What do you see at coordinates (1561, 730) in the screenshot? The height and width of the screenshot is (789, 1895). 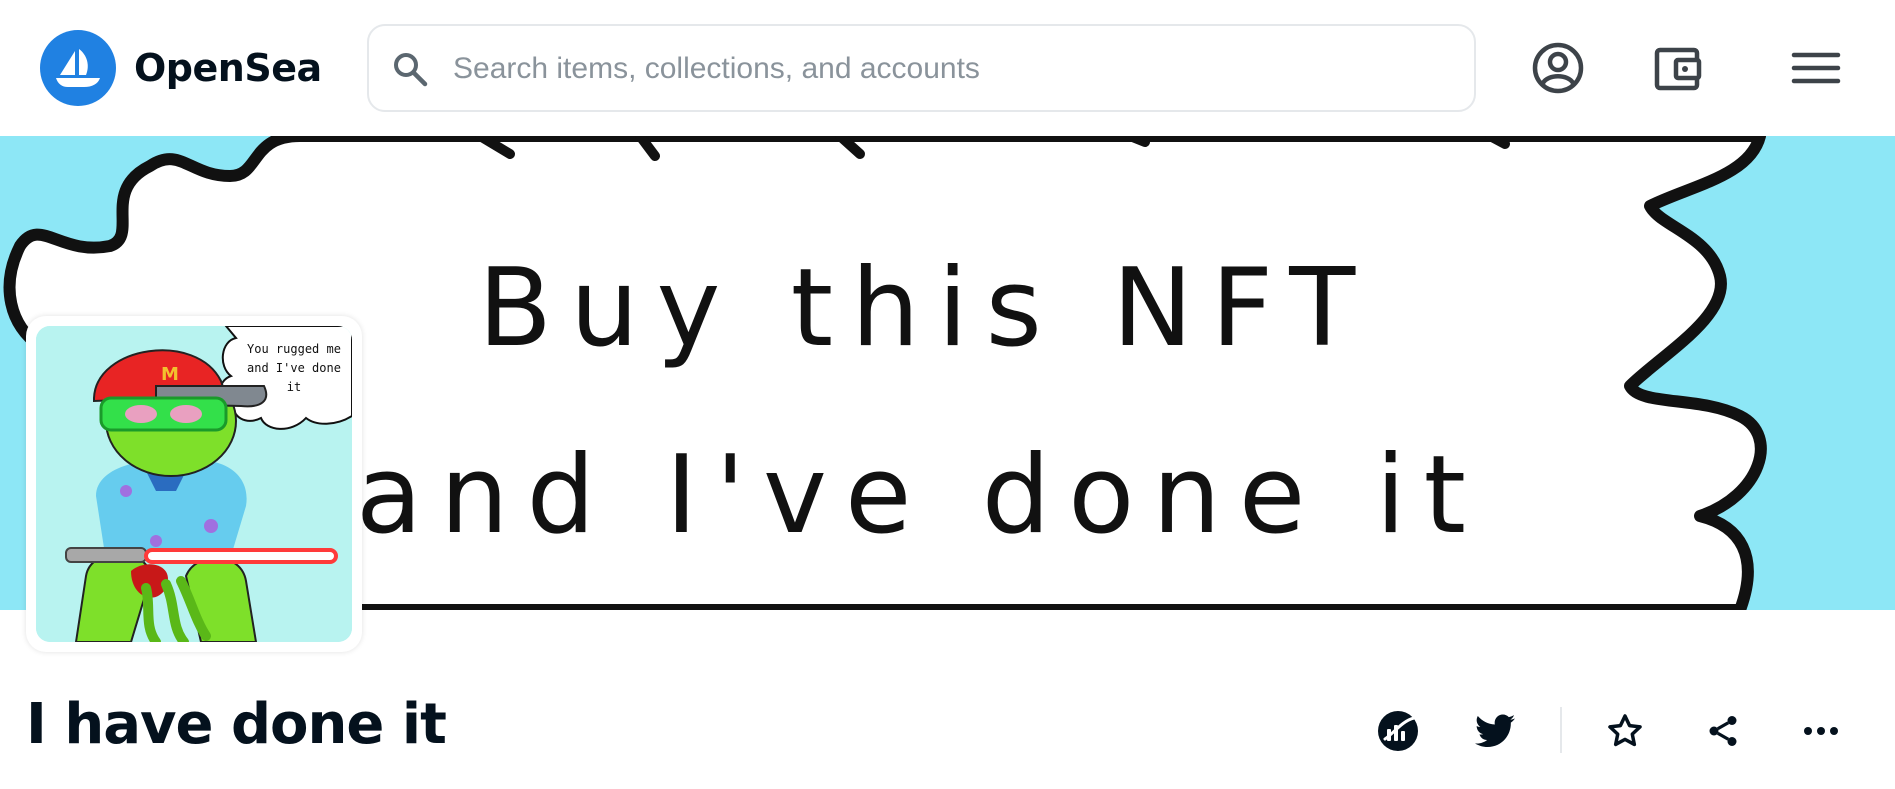 I see `action-divider` at bounding box center [1561, 730].